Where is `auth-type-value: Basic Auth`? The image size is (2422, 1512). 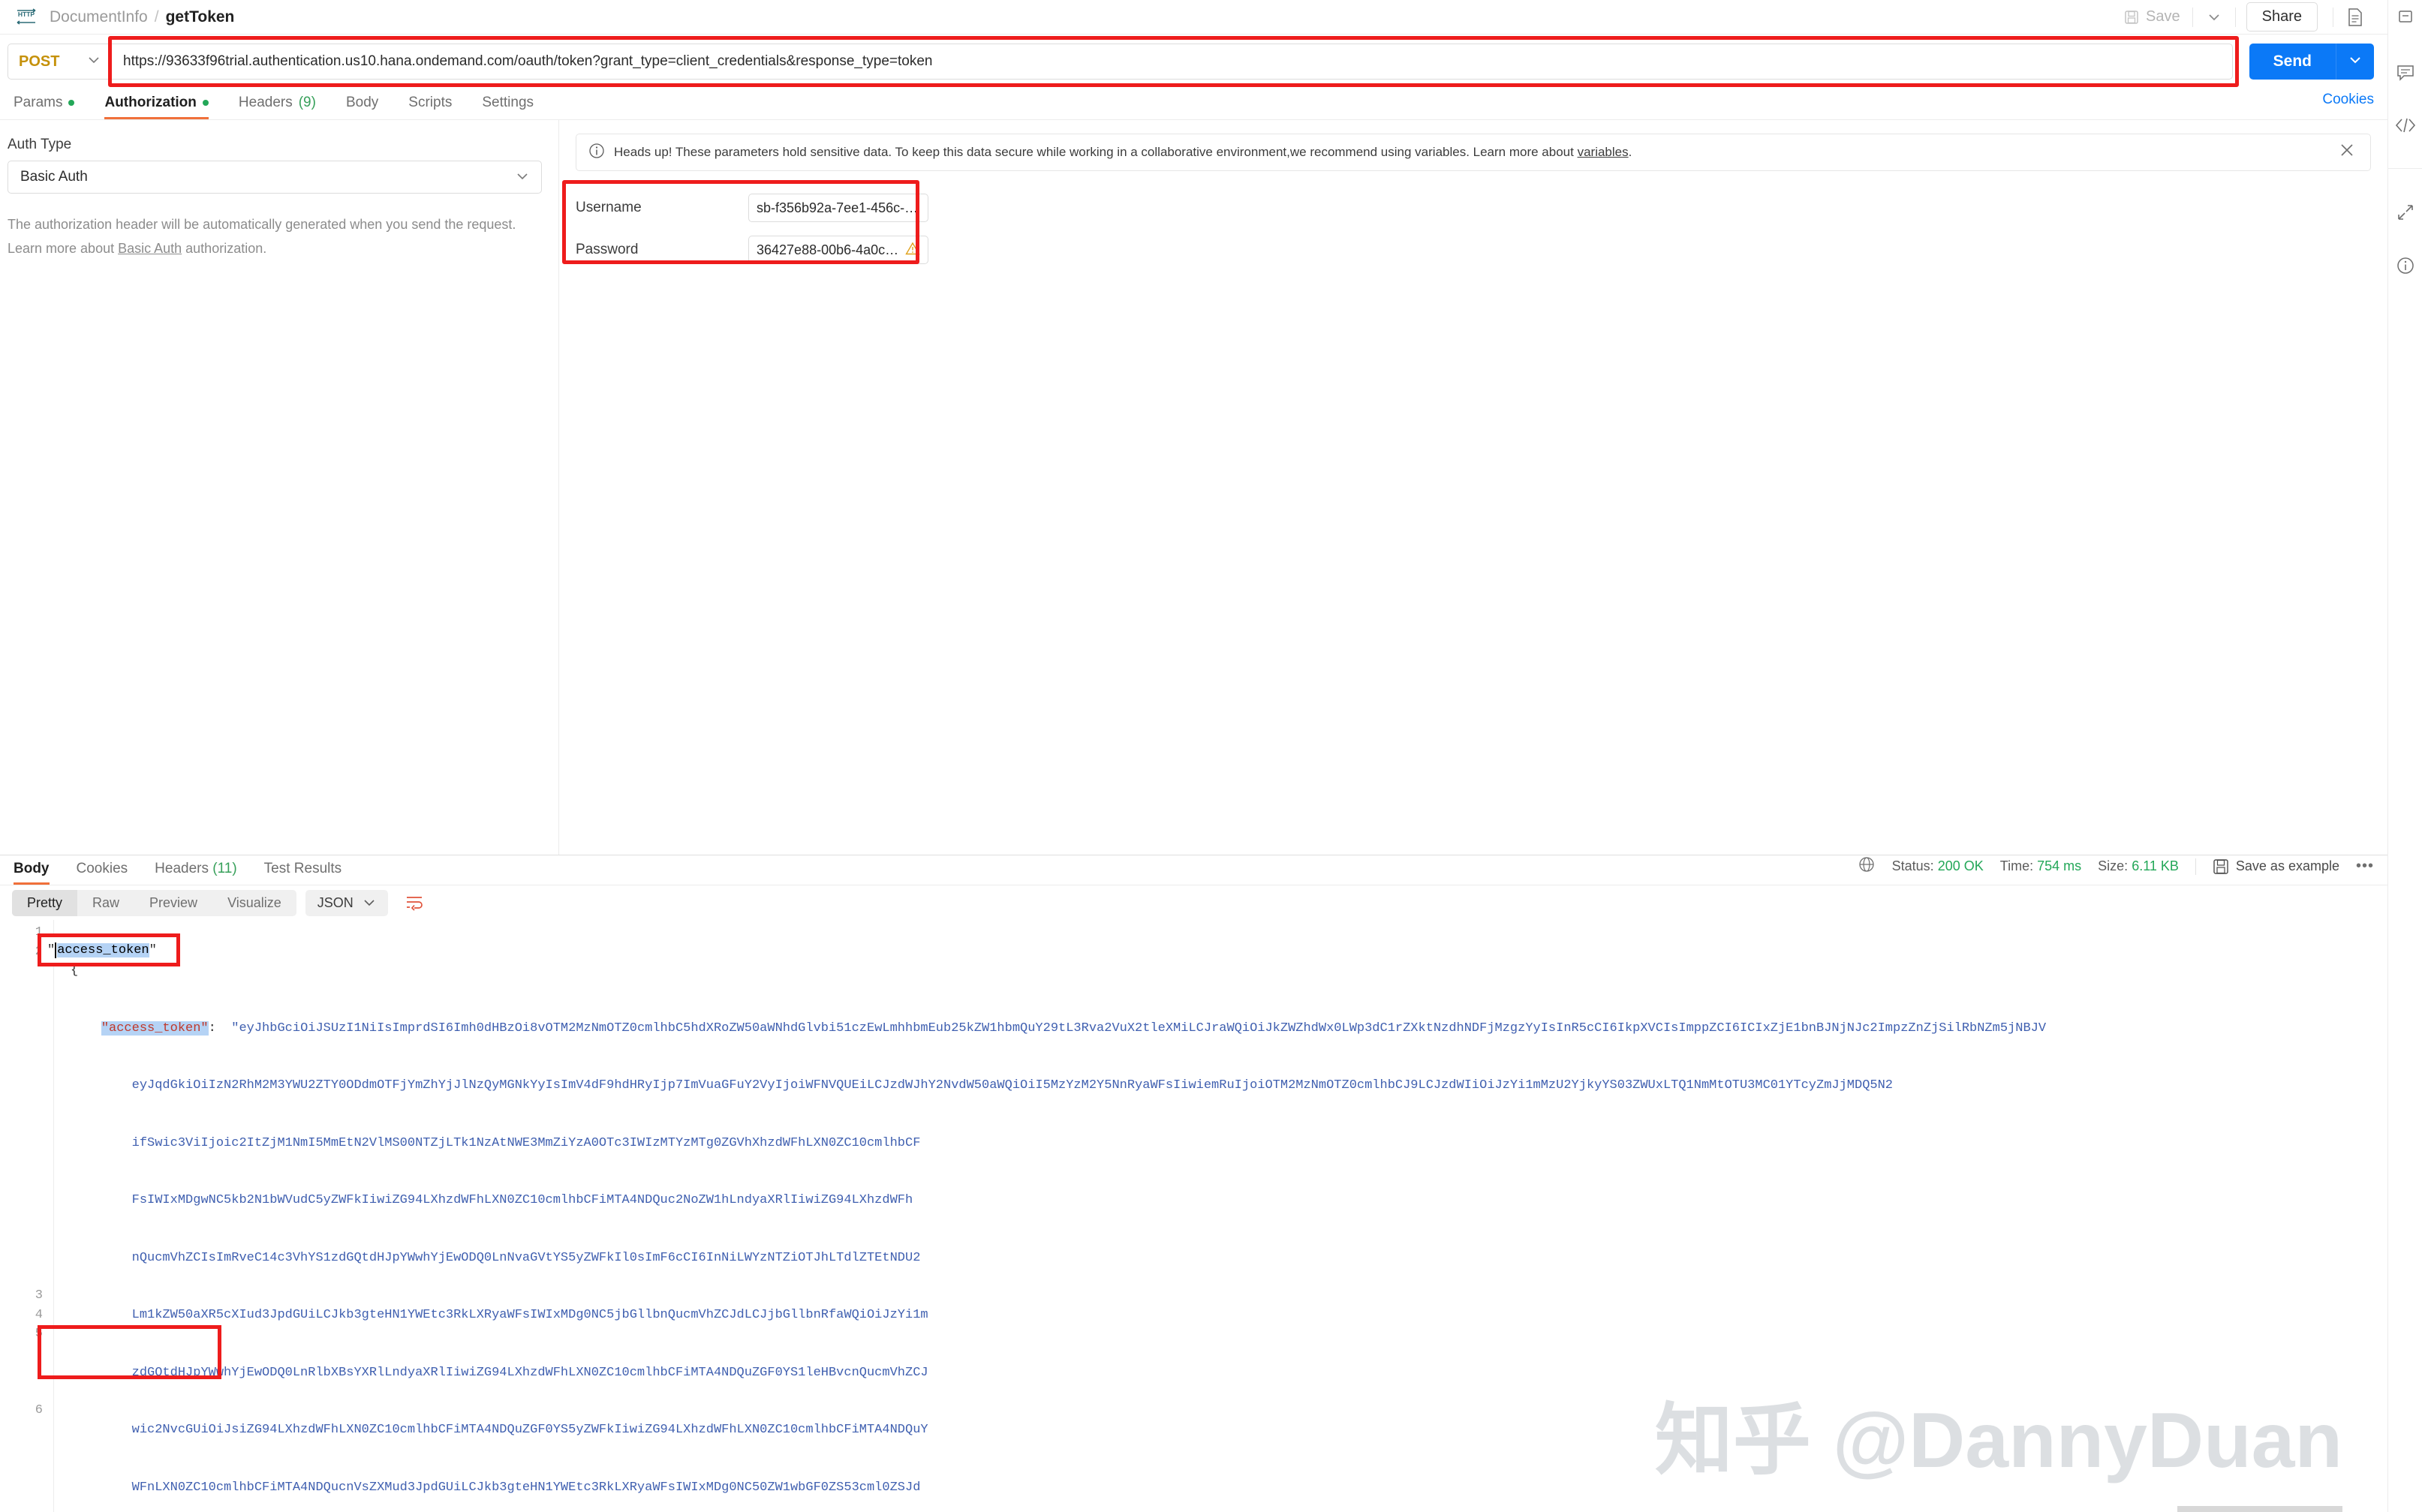 auth-type-value: Basic Auth is located at coordinates (54, 177).